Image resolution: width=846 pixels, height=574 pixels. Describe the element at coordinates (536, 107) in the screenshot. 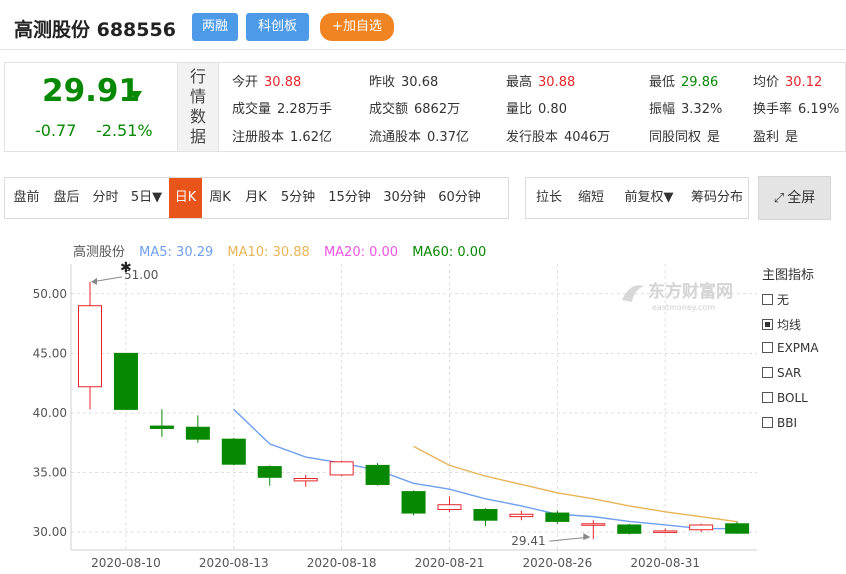

I see `quote-cell: 量比 0.80` at that location.